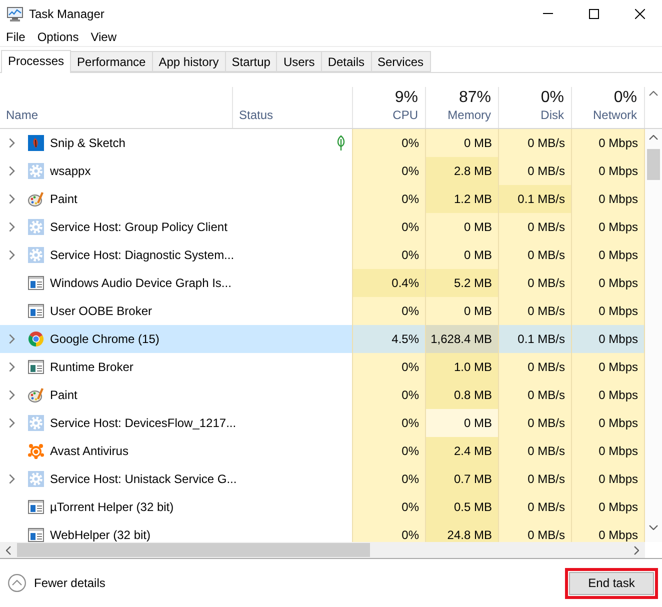 This screenshot has width=662, height=607. What do you see at coordinates (346, 61) in the screenshot?
I see `tab: Details` at bounding box center [346, 61].